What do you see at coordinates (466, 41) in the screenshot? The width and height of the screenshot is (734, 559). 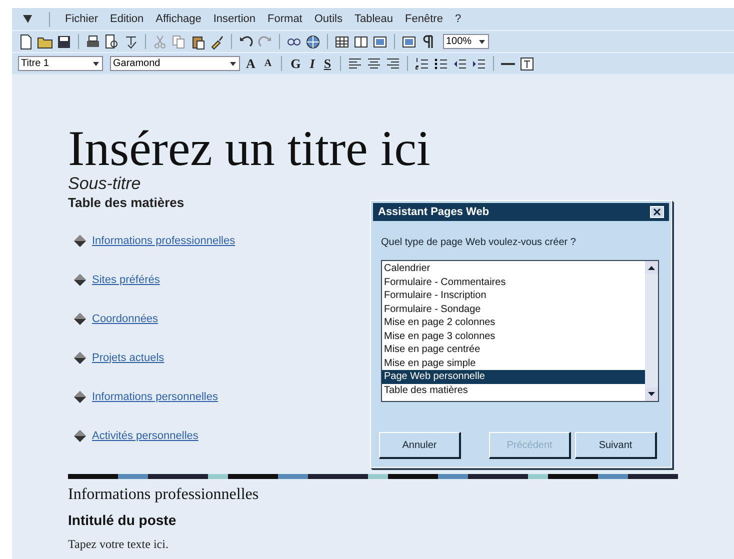 I see `zoom-dropdown: 100%` at bounding box center [466, 41].